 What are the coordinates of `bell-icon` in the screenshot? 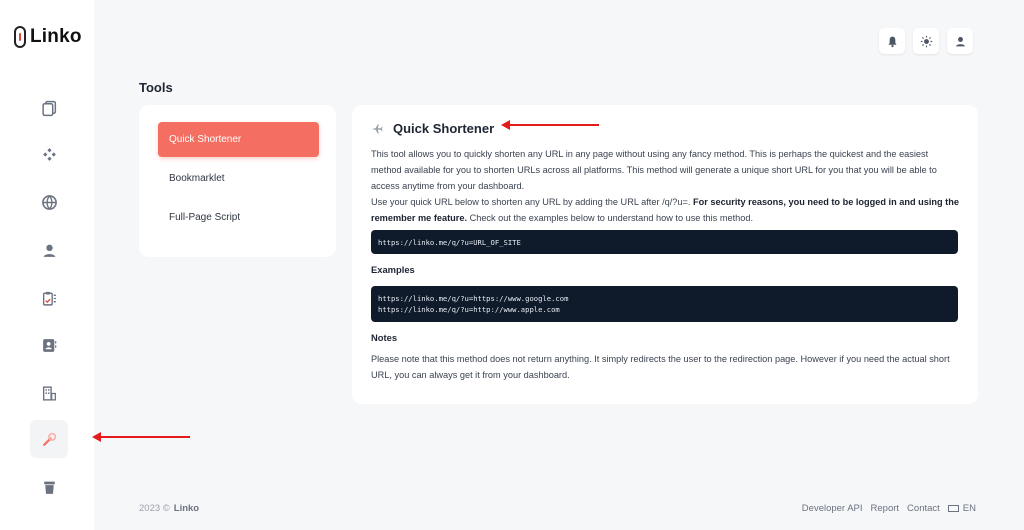 It's located at (892, 41).